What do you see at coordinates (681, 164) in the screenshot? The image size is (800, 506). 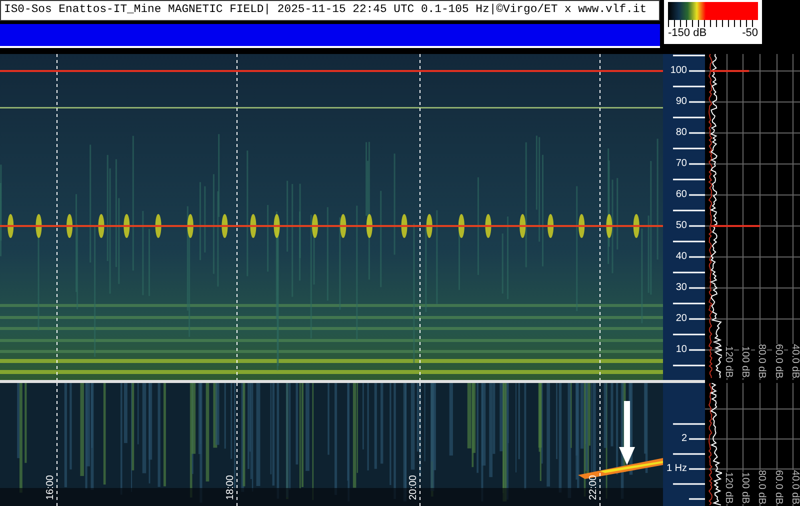 I see `frequency-label: 70` at bounding box center [681, 164].